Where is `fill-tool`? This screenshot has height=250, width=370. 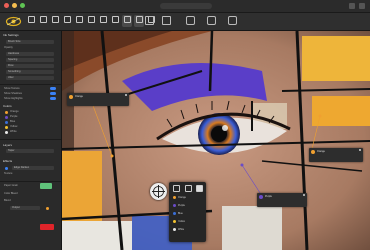
fill-tool is located at coordinates (103, 21).